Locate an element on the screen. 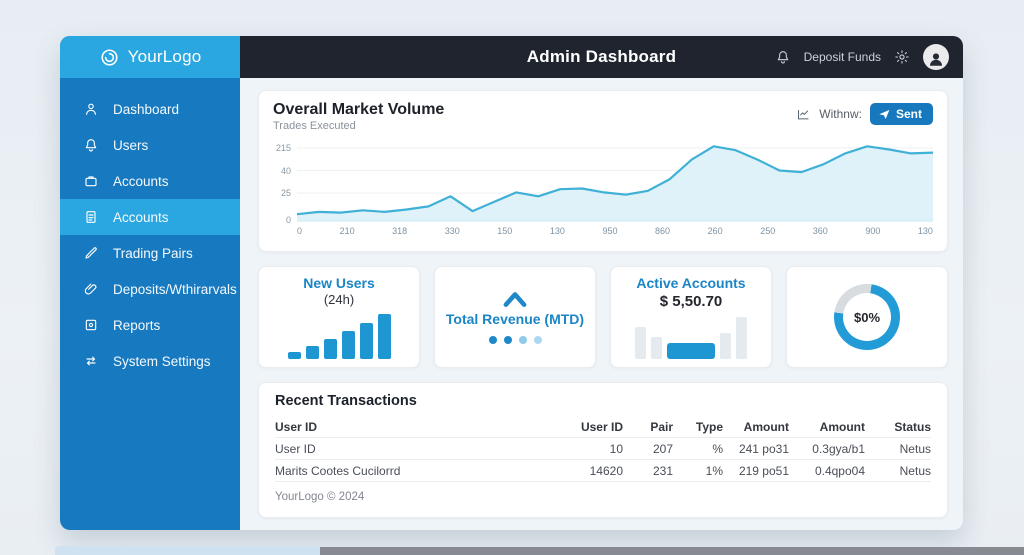  col-header: User ID is located at coordinates (601, 426).